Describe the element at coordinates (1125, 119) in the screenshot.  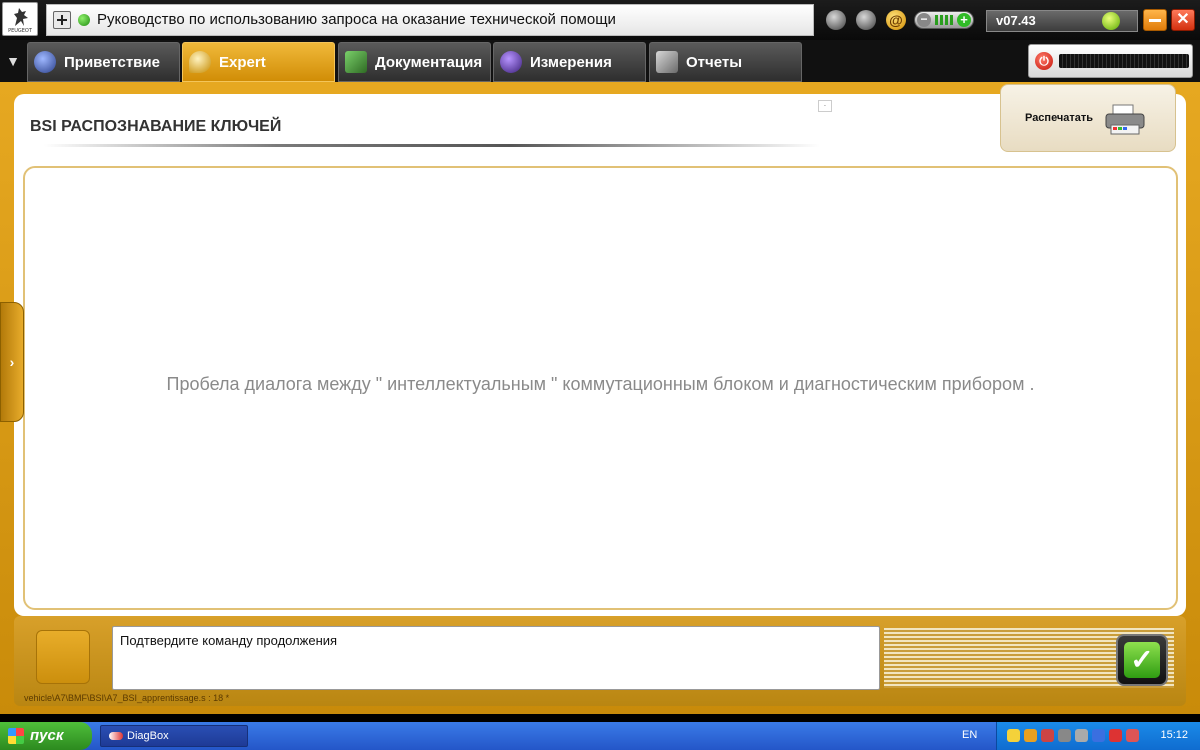
I see `printer-icon` at that location.